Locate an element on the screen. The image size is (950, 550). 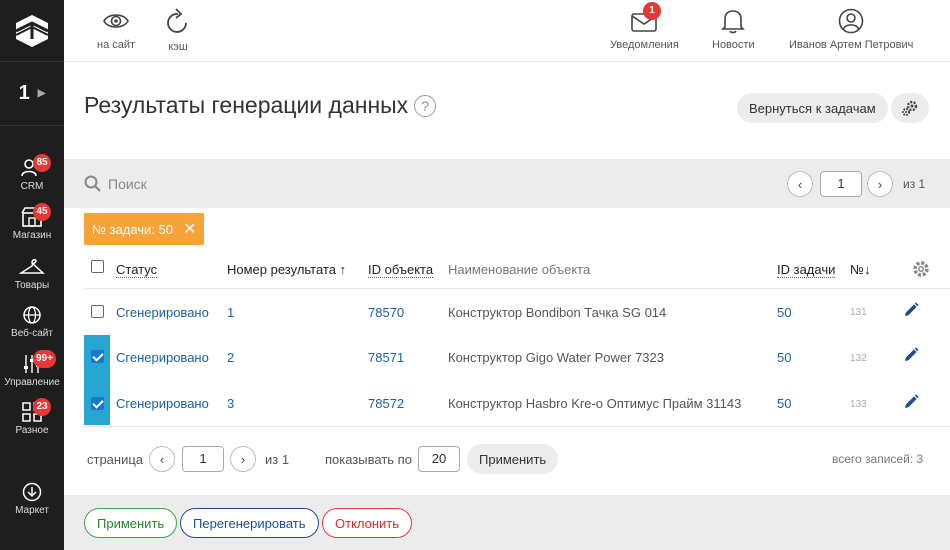
filter-chip: № задачи: 50 ✕ is located at coordinates (144, 229).